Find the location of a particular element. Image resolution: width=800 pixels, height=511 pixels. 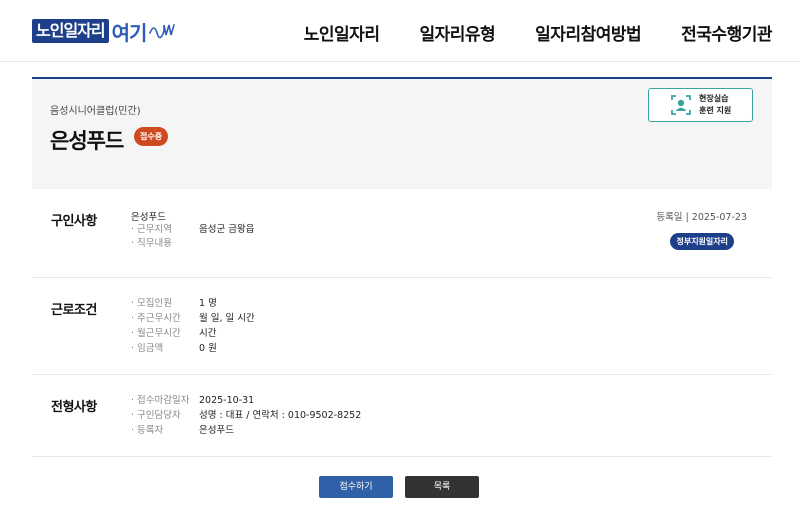

site-logo: 노인일자리 여기 is located at coordinates (106, 31).